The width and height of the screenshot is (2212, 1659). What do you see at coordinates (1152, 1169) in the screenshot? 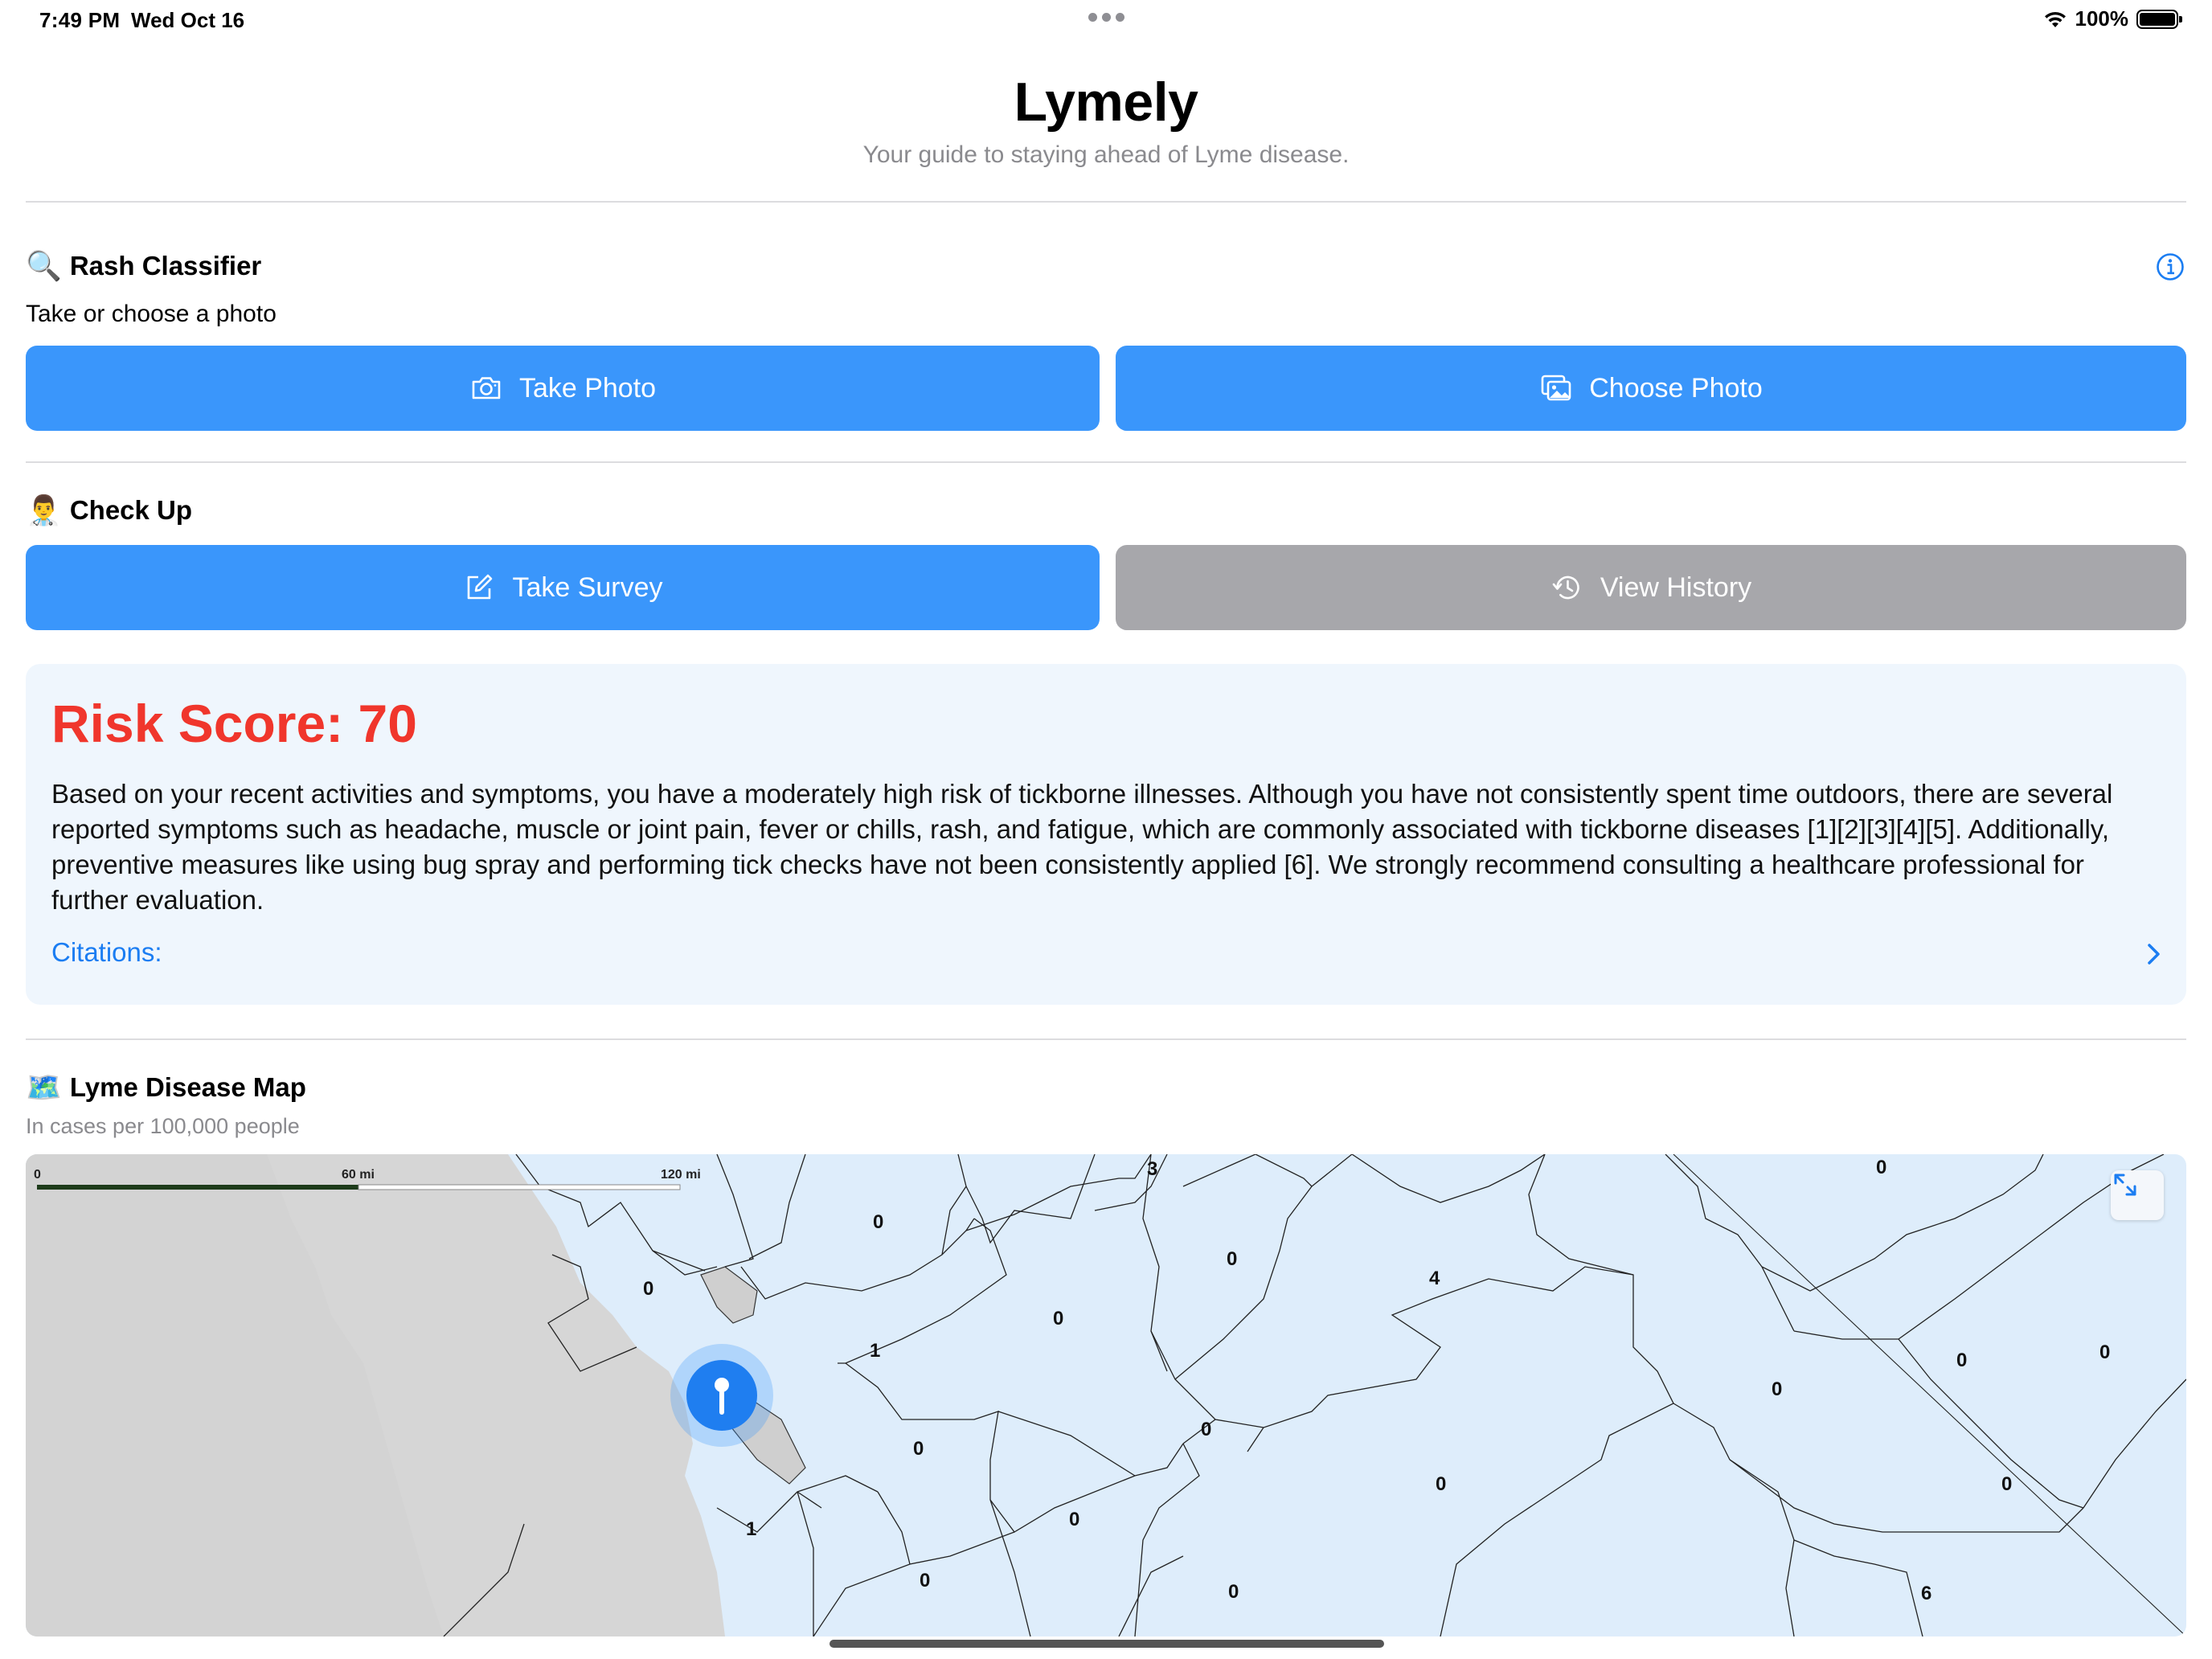
I see `county-value-label: 3` at bounding box center [1152, 1169].